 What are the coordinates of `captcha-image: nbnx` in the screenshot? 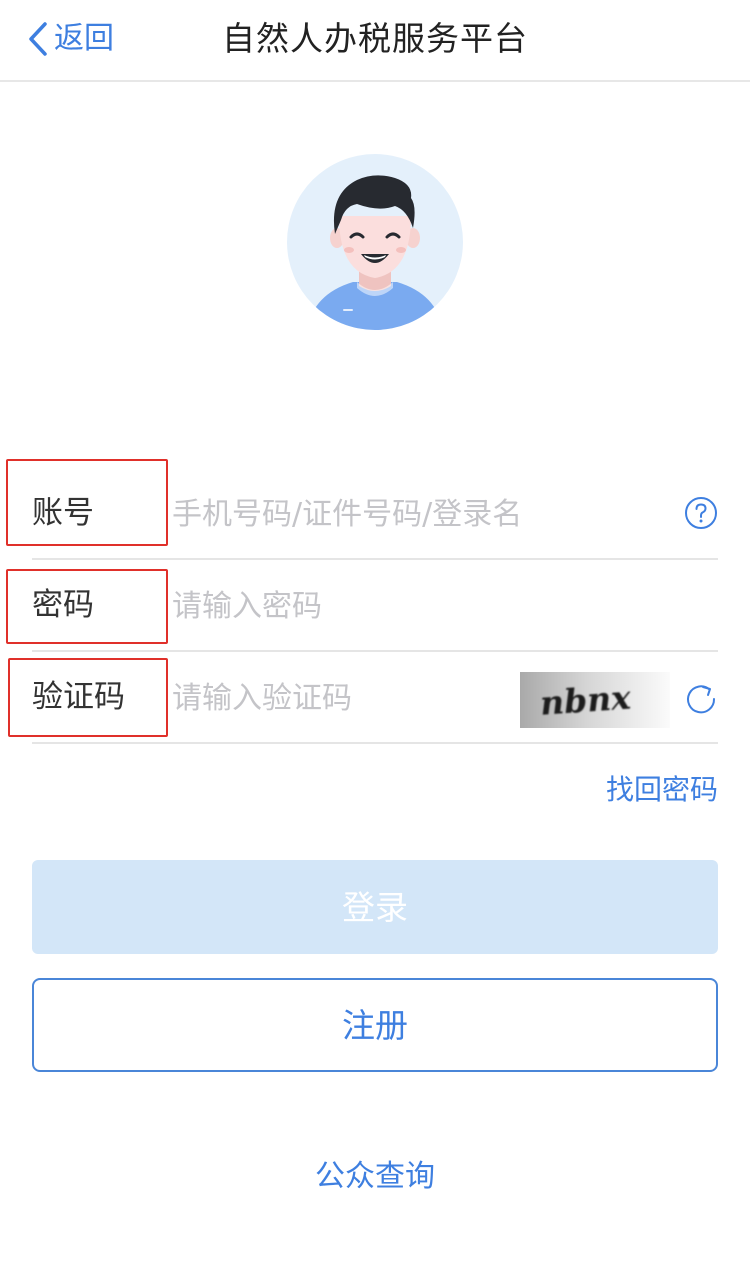 It's located at (595, 700).